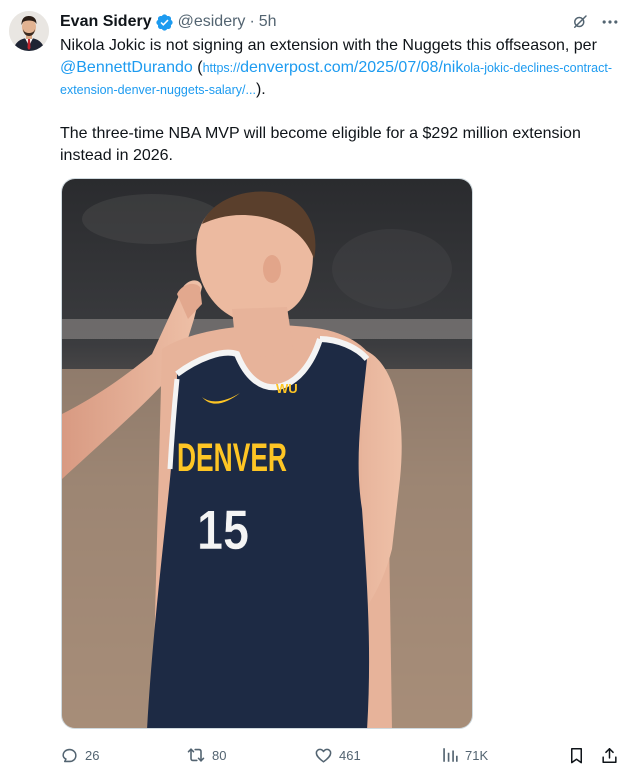  Describe the element at coordinates (219, 755) in the screenshot. I see `repost-count: 80` at that location.